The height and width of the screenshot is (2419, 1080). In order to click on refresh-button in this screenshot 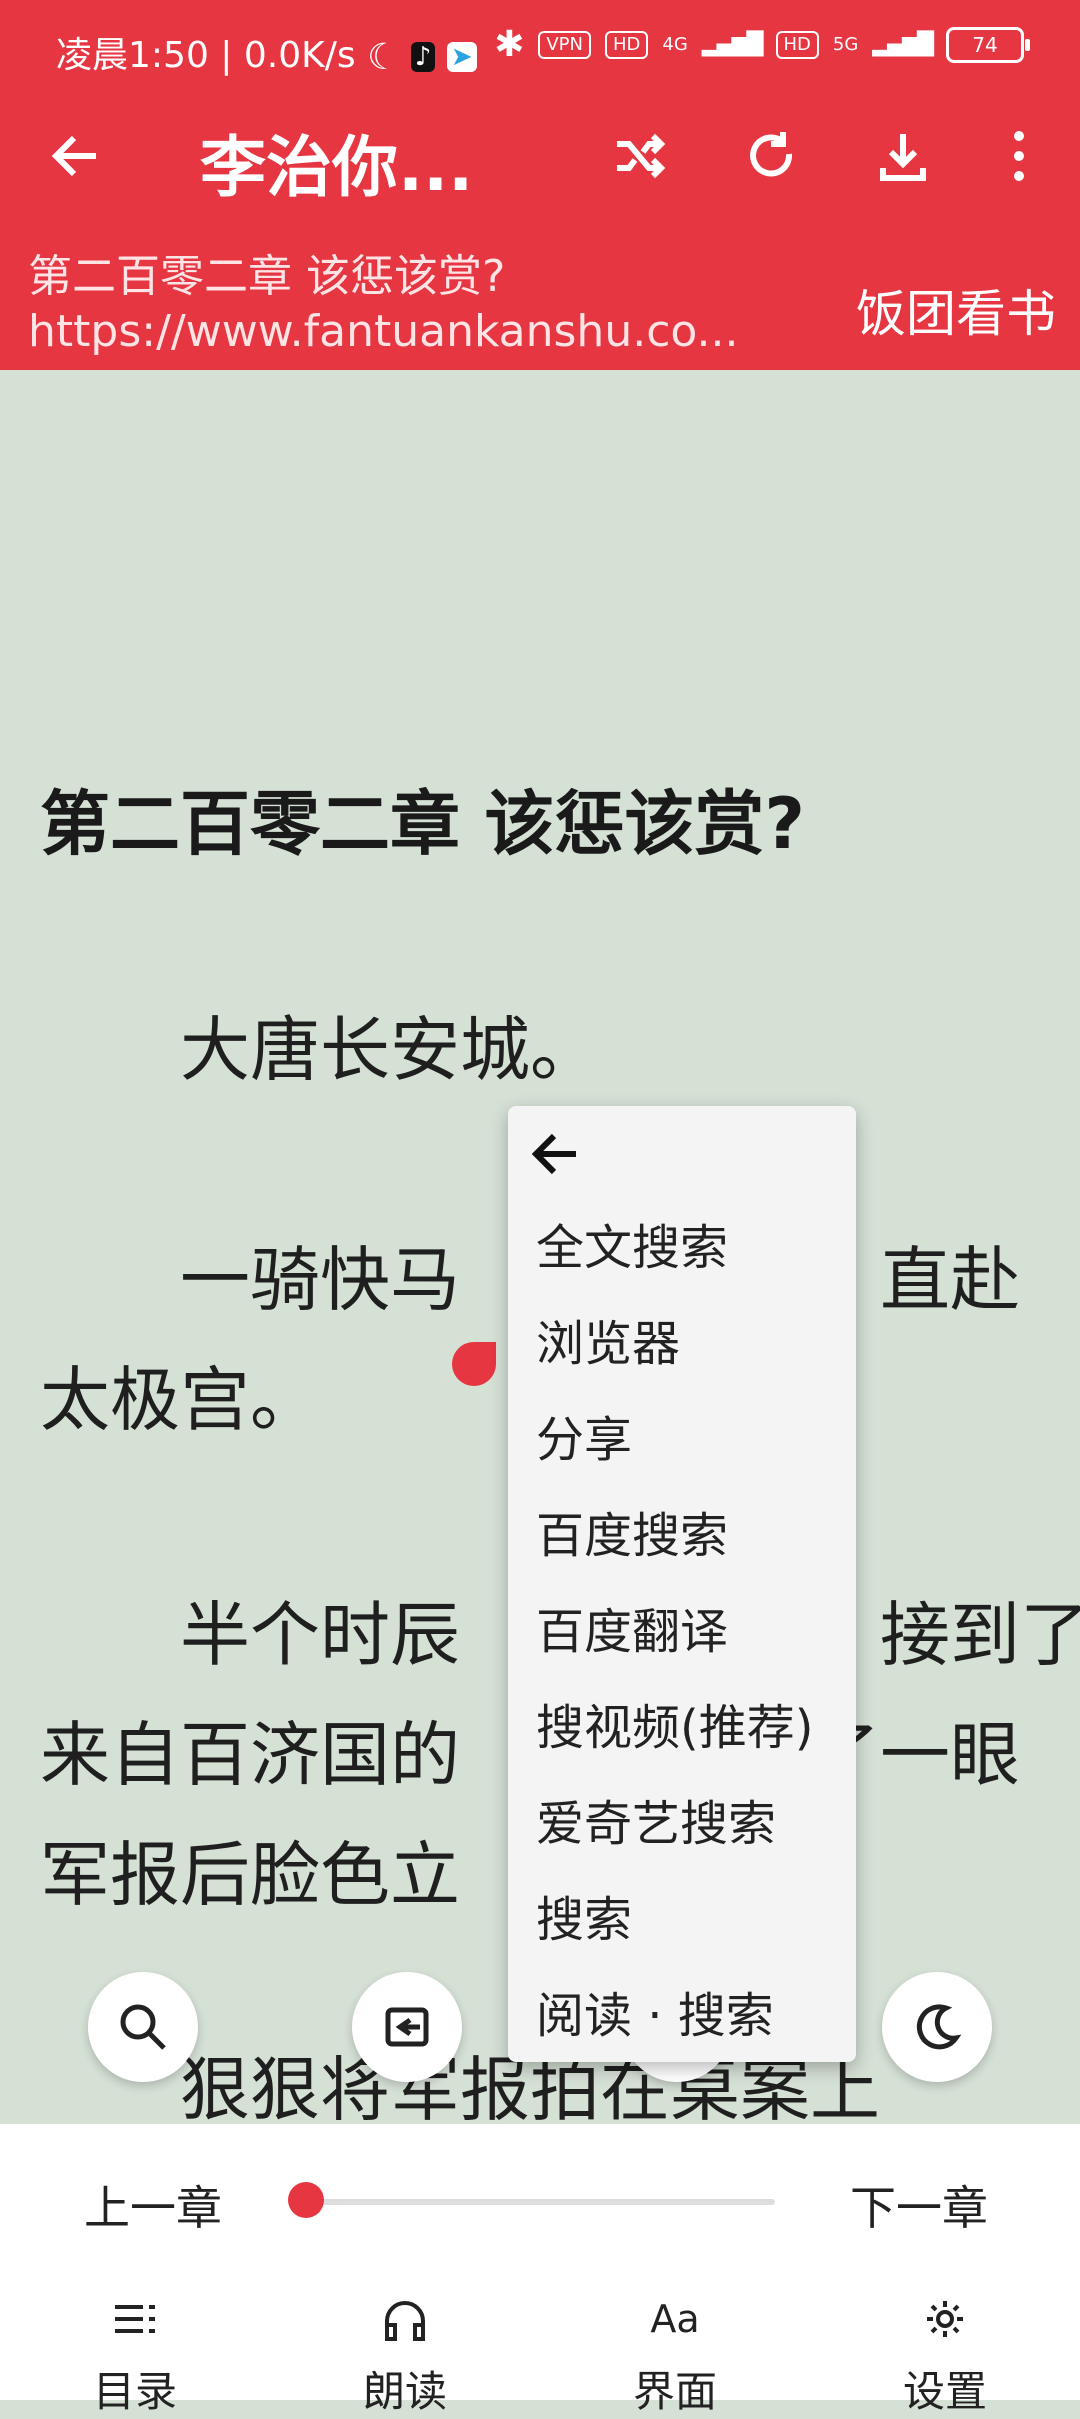, I will do `click(771, 156)`.